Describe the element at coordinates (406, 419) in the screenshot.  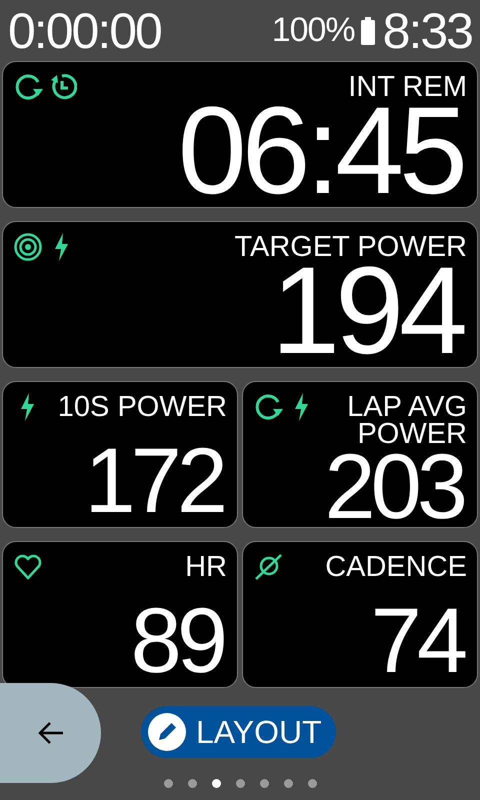
I see `field-label: LAP AVG POWER` at that location.